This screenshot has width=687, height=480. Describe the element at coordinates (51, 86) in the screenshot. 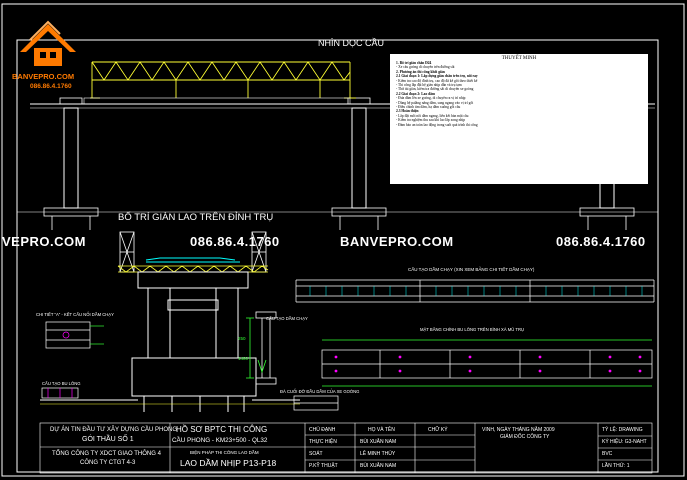

I see `logo-phone: 086.86.4.1760` at that location.